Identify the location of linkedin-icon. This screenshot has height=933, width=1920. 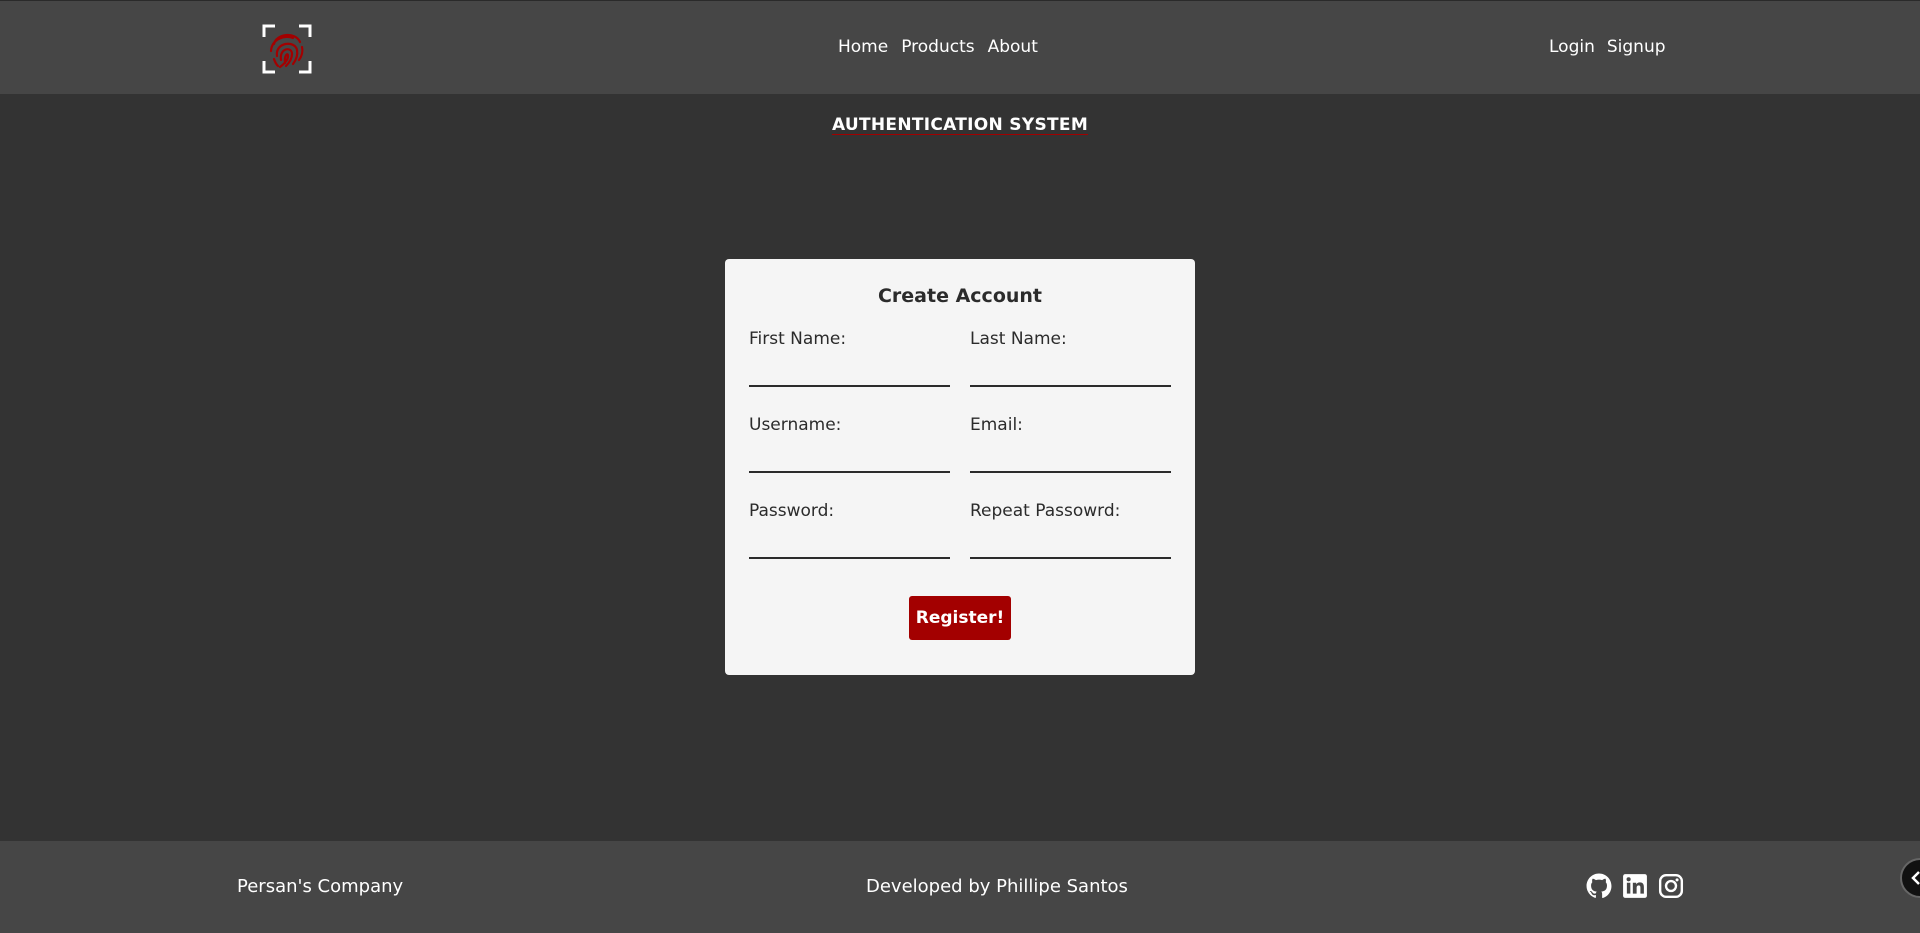
(1635, 886).